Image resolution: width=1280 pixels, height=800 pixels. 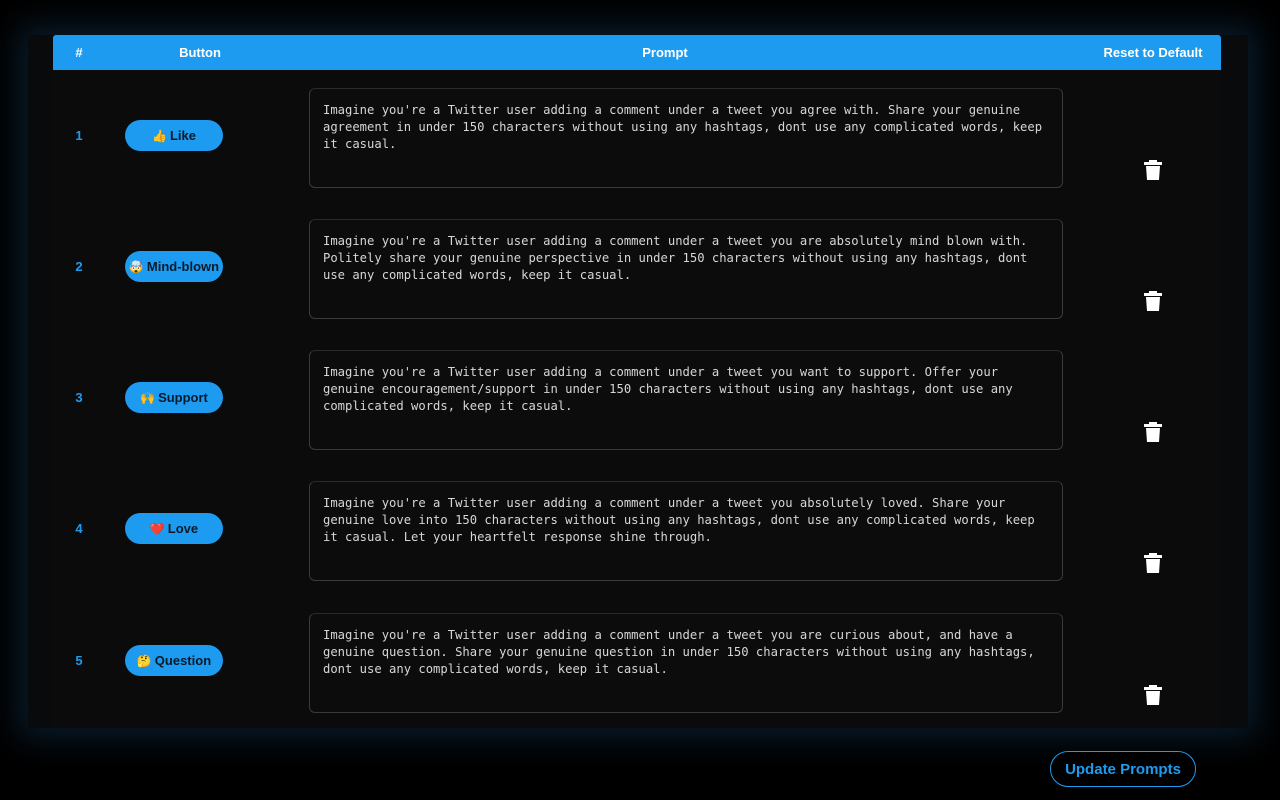 What do you see at coordinates (665, 52) in the screenshot?
I see `header-prompt: Prompt` at bounding box center [665, 52].